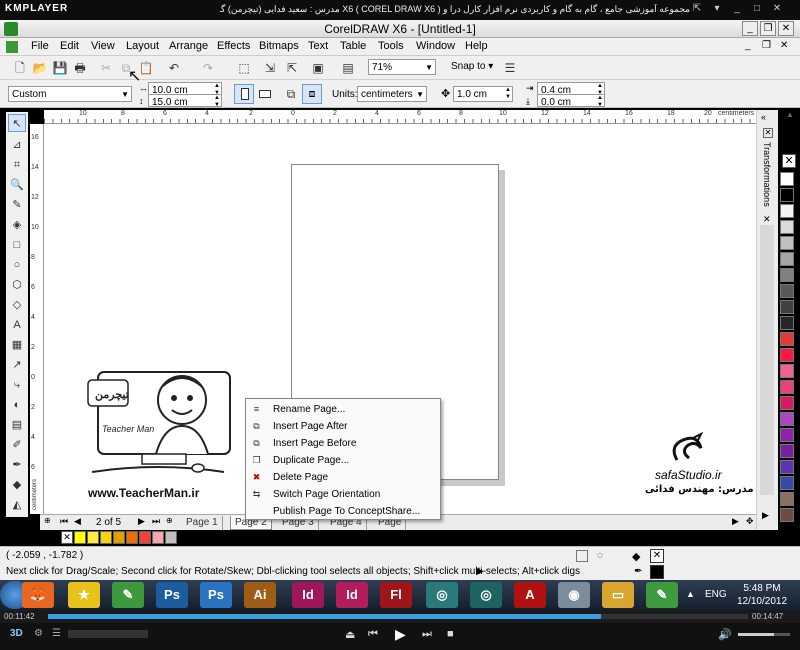 The image size is (800, 650). What do you see at coordinates (17, 485) in the screenshot?
I see `fill-tool-icon: ◆` at bounding box center [17, 485].